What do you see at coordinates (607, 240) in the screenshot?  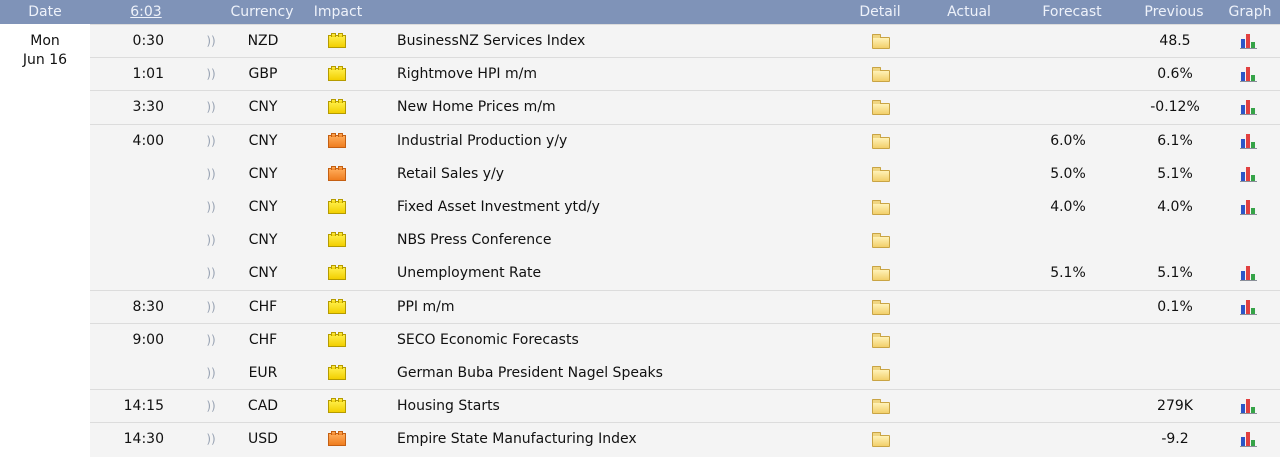 I see `event-title: NBS Press Conference` at bounding box center [607, 240].